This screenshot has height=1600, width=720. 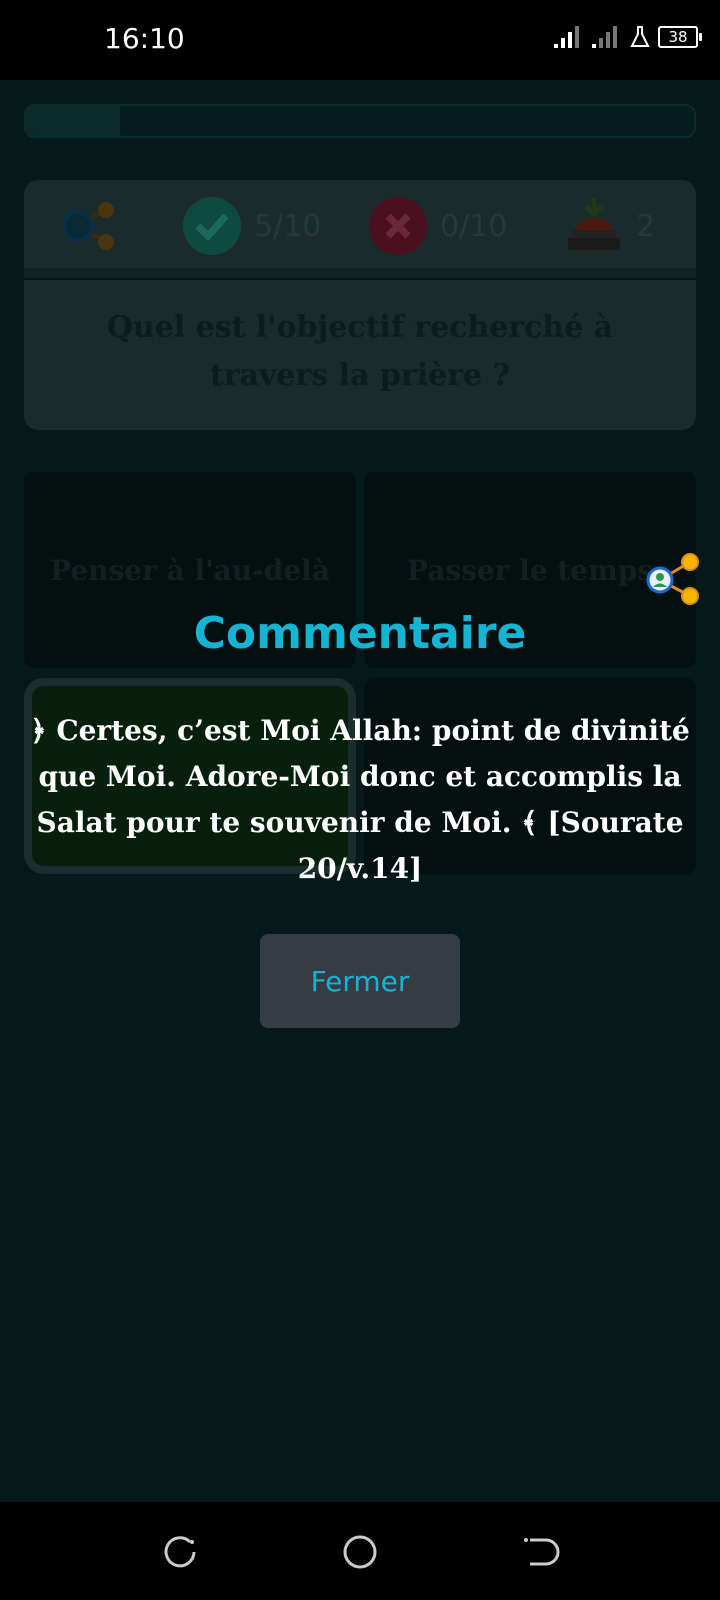 What do you see at coordinates (360, 40) in the screenshot?
I see `status-bar: 16:10 38` at bounding box center [360, 40].